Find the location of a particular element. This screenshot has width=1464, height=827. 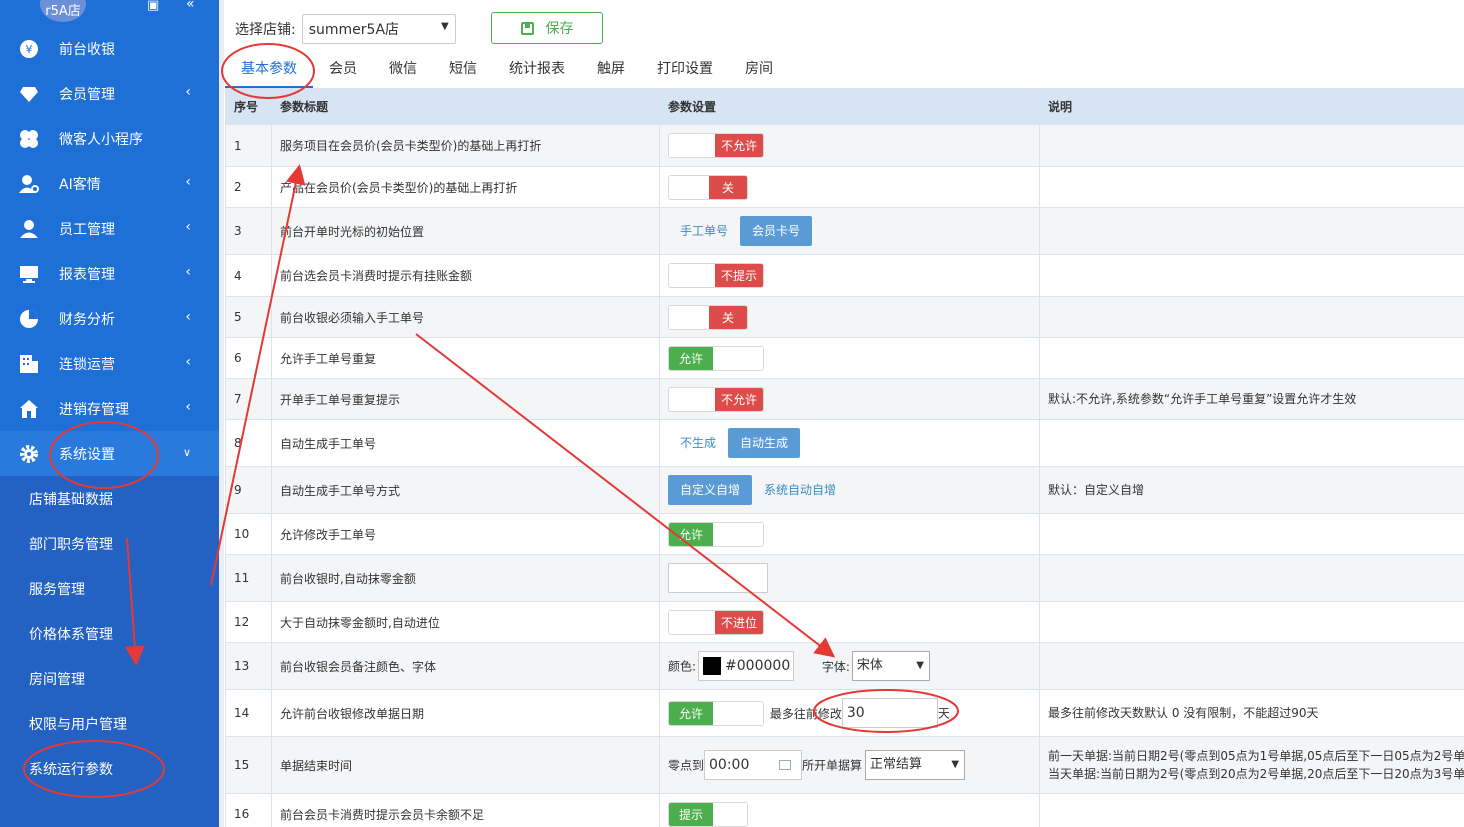

option-not-generate: 不生成 is located at coordinates (698, 443).